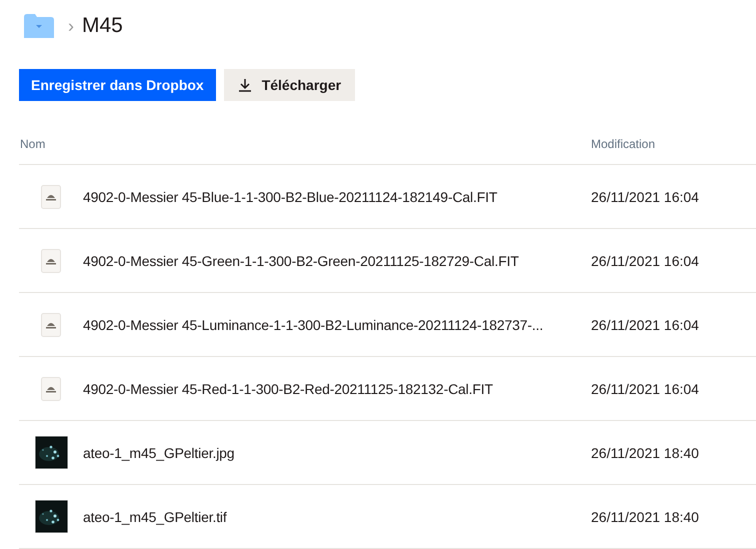 This screenshot has width=756, height=549. What do you see at coordinates (155, 516) in the screenshot?
I see `file-name: ateo-1_m45_GPeltier.tif` at bounding box center [155, 516].